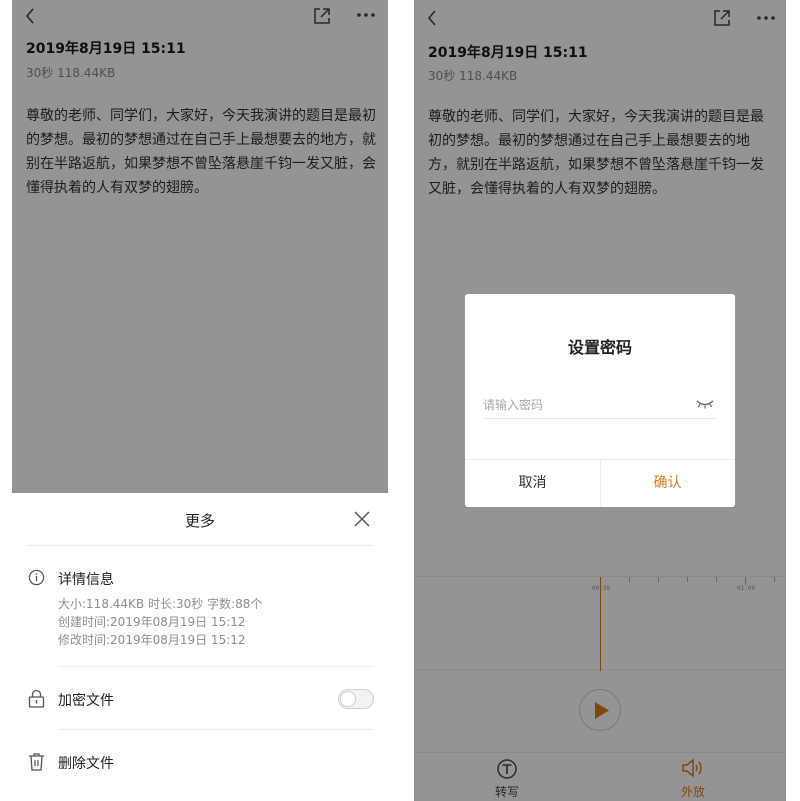 This screenshot has height=801, width=800. What do you see at coordinates (36, 577) in the screenshot?
I see `info-icon` at bounding box center [36, 577].